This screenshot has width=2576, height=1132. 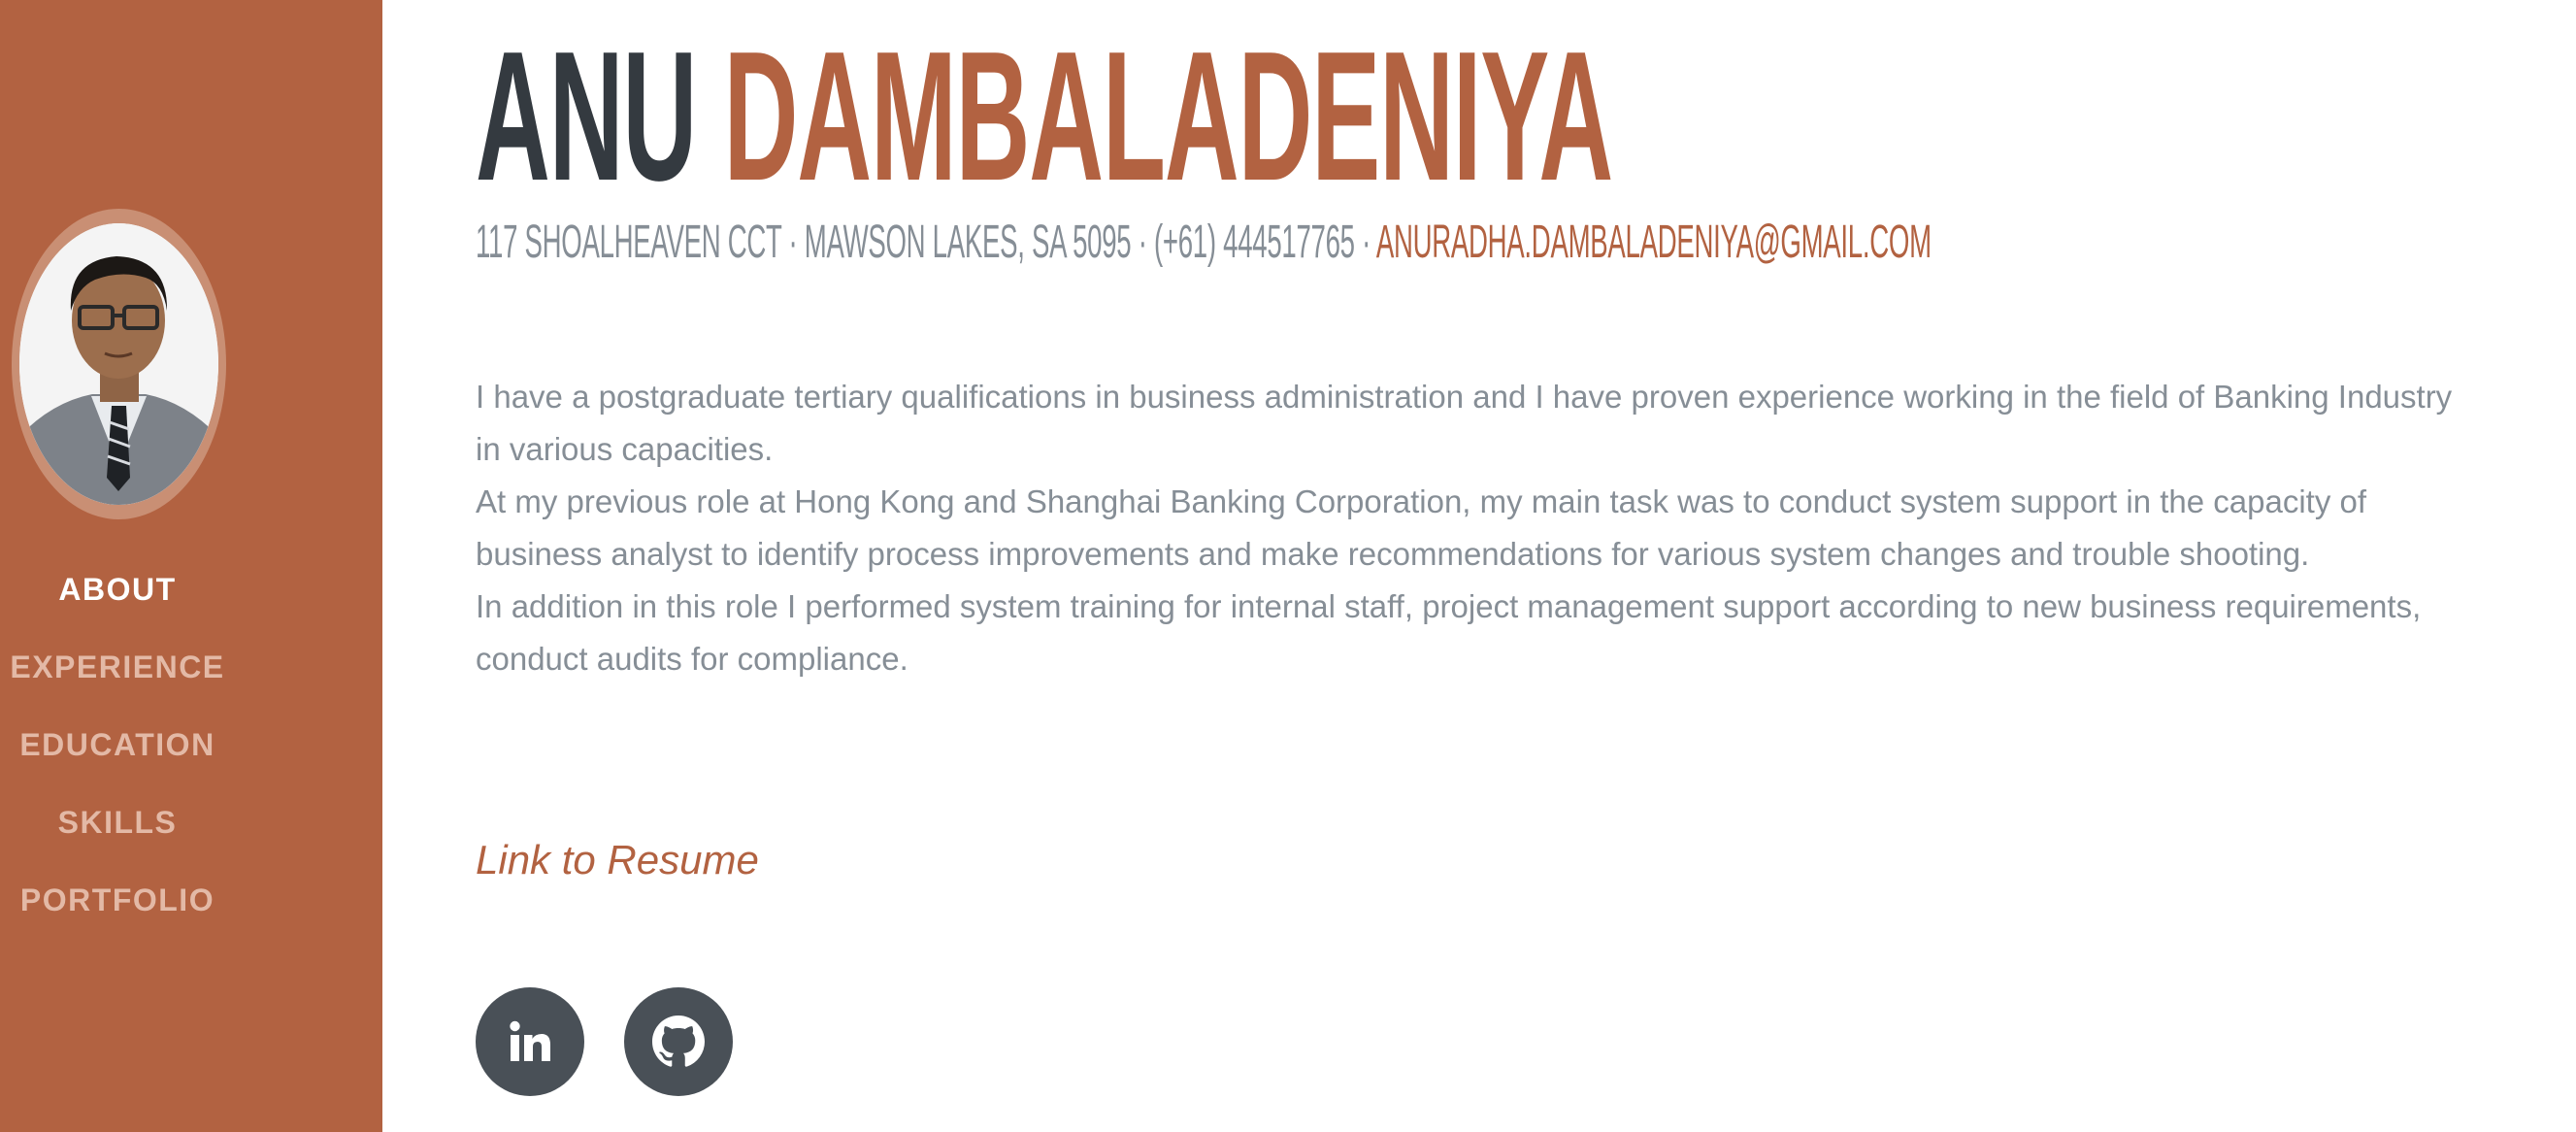 I want to click on page-title: ANU DAMBALADENIYA, so click(x=1044, y=117).